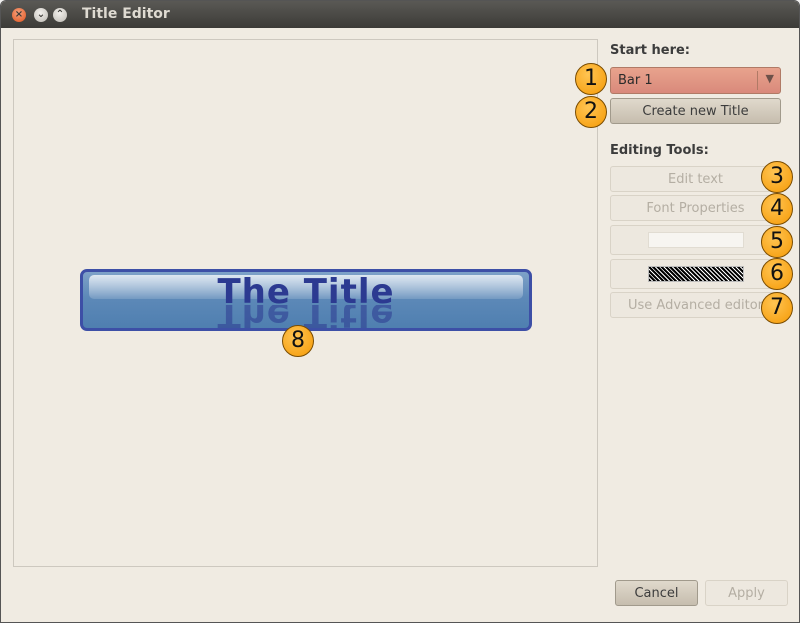 This screenshot has width=800, height=623. I want to click on font-properties-button: Font Properties, so click(695, 208).